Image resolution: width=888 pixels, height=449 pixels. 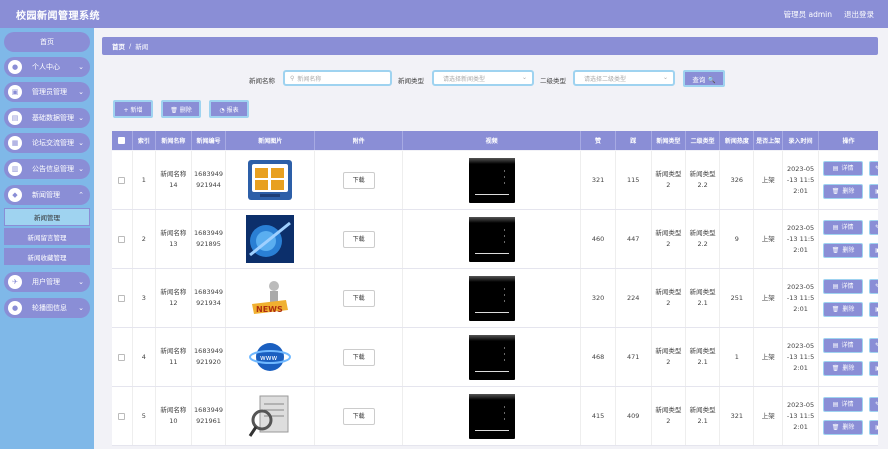 I want to click on select-all-checkbox, so click(x=122, y=140).